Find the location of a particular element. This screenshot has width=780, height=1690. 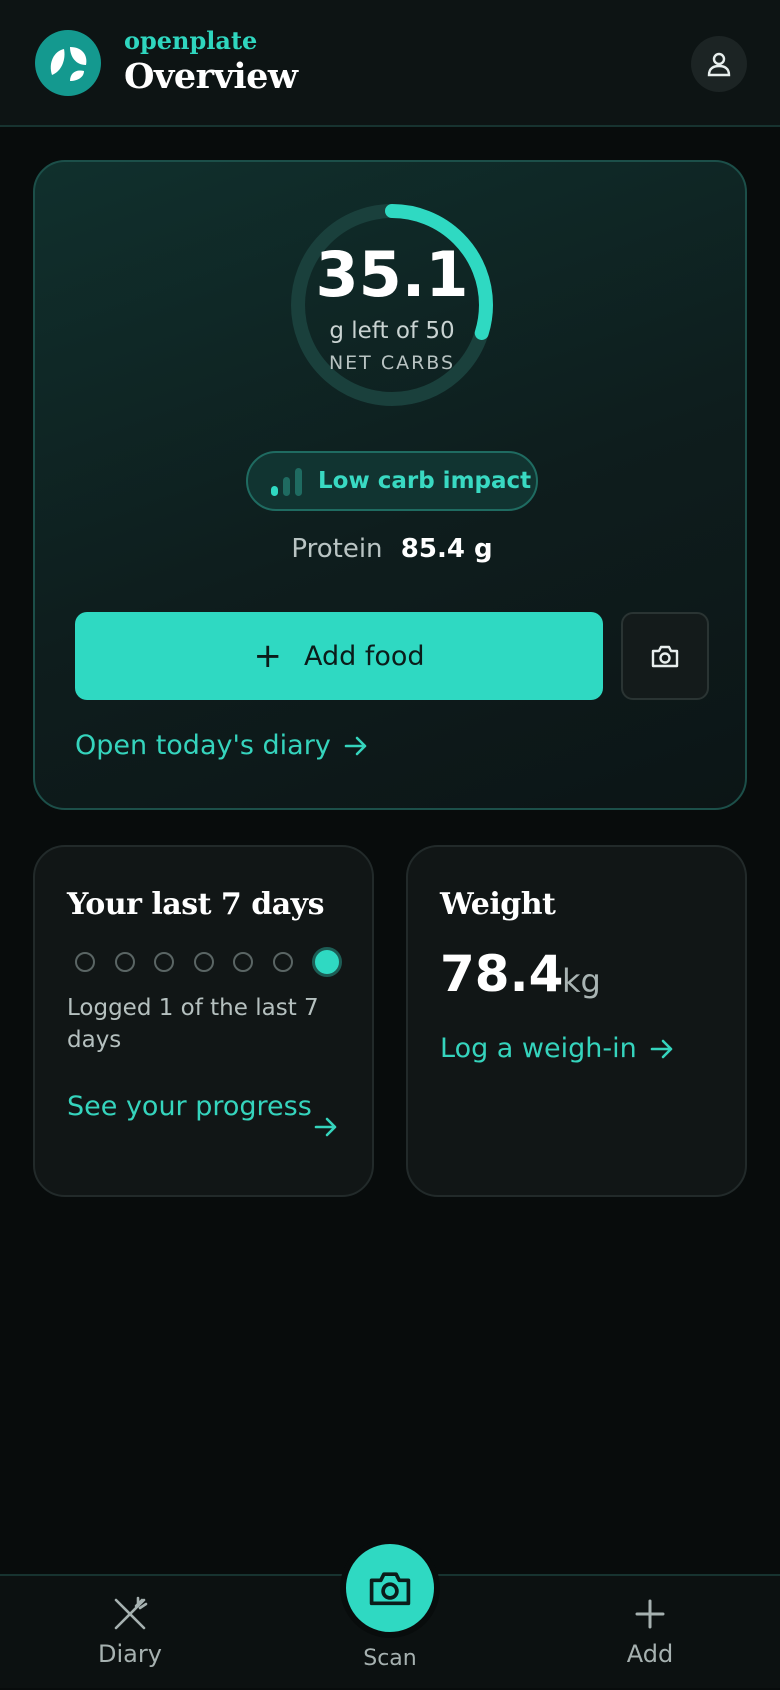

see-progress-link: See your progress is located at coordinates (197, 1107).